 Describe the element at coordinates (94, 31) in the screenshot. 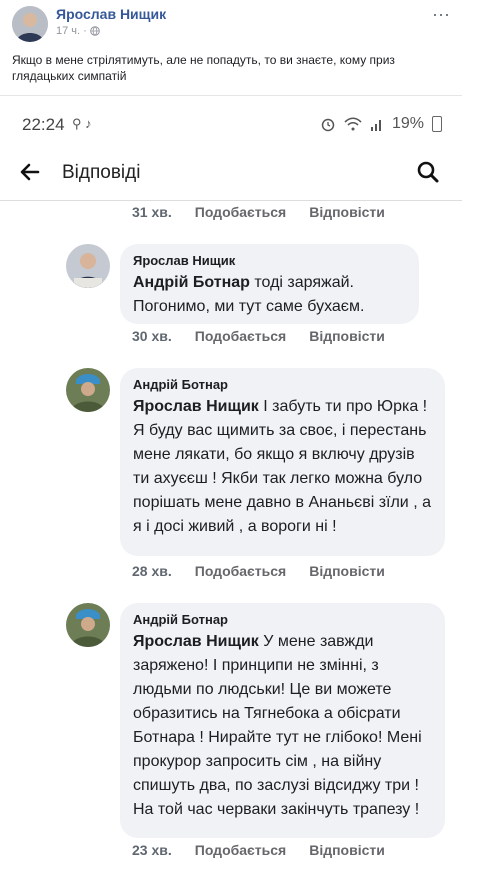

I see `globe-icon` at that location.